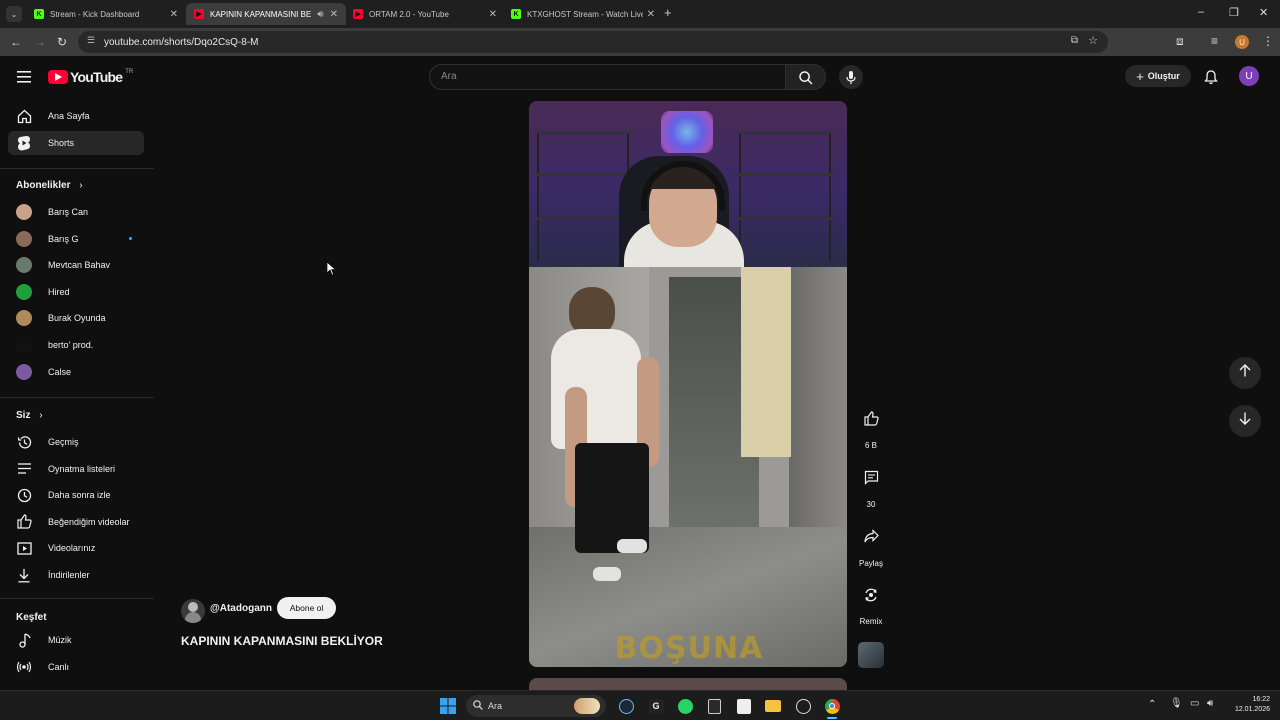 This screenshot has width=1280, height=720. Describe the element at coordinates (266, 14) in the screenshot. I see `browser-tab: ▶ KAPININ KAPANMASINI BE 🔊︎ ✕` at that location.